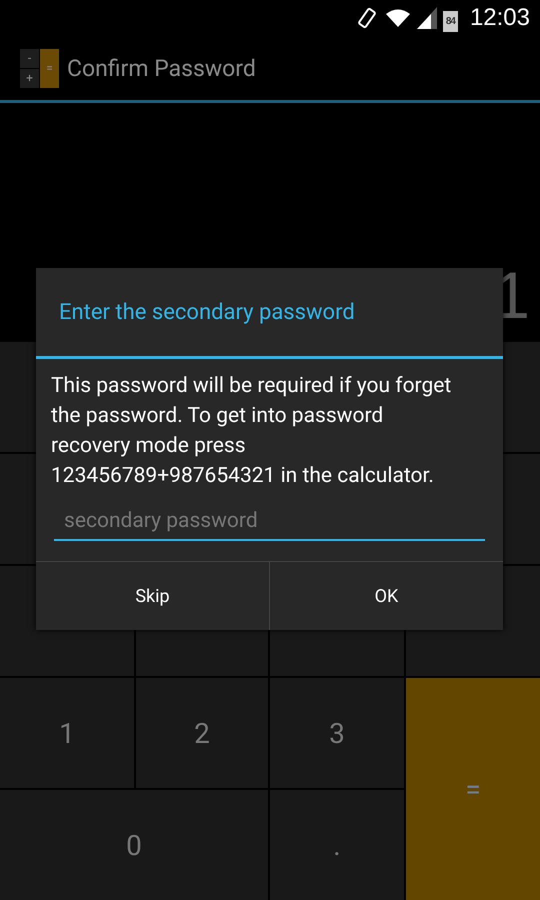  What do you see at coordinates (161, 68) in the screenshot?
I see `screen-title: Confirm Password` at bounding box center [161, 68].